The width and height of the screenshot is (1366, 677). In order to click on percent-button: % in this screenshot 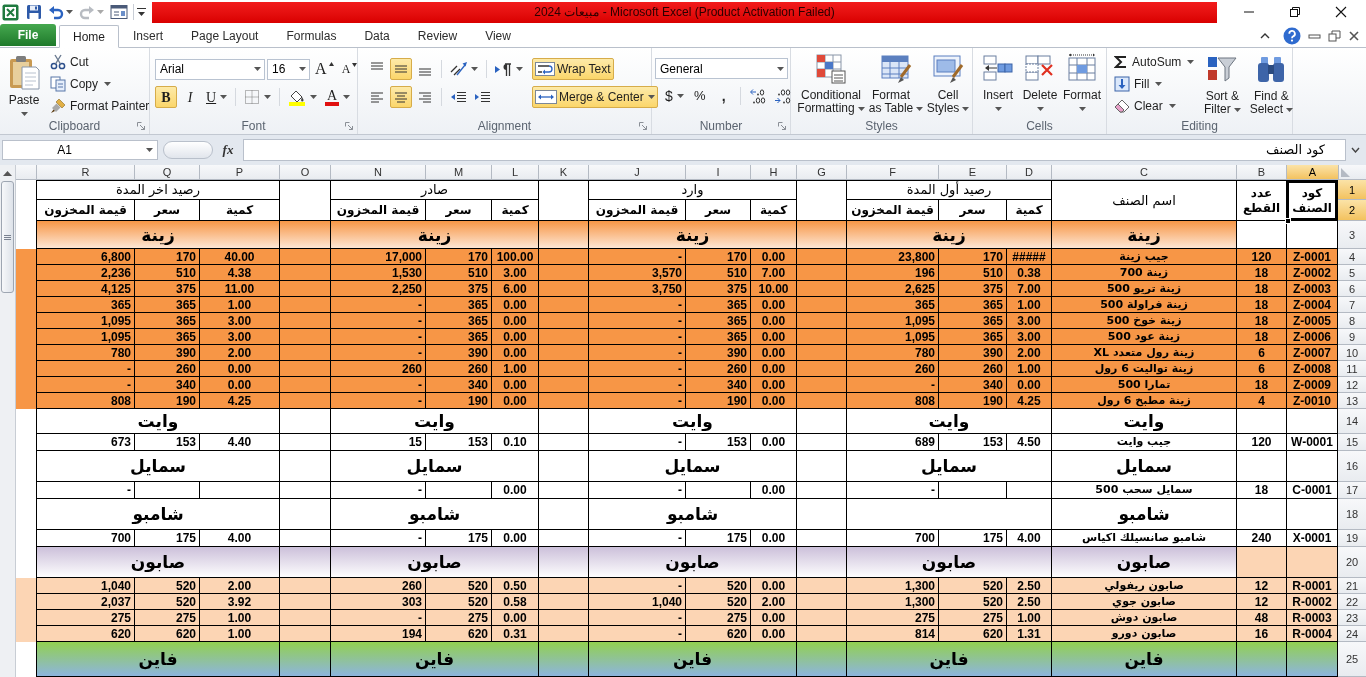, I will do `click(699, 96)`.